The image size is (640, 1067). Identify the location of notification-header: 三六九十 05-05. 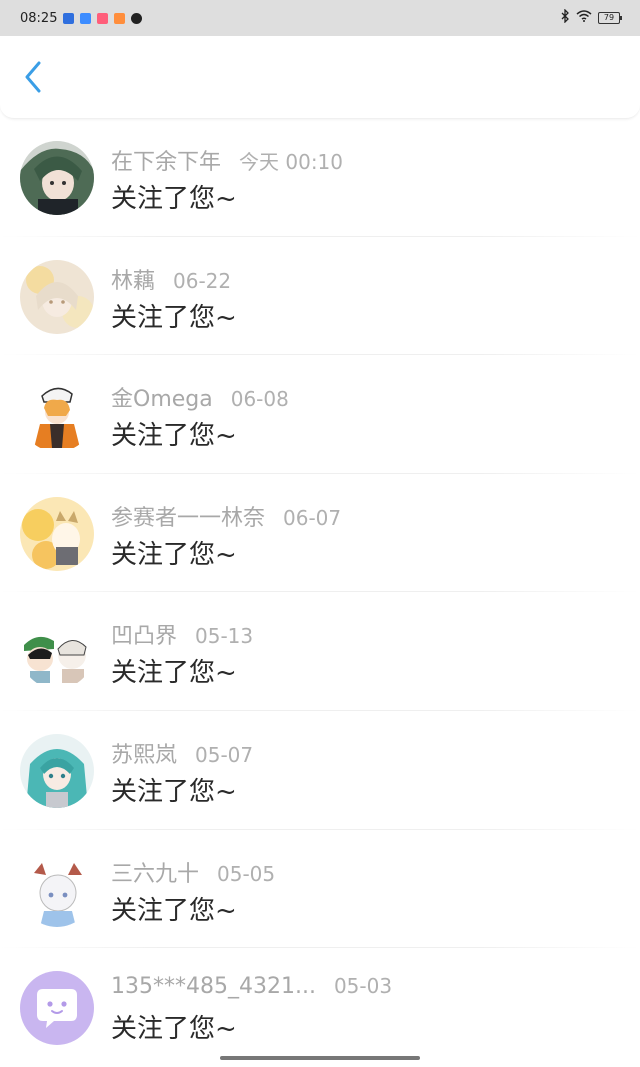
(193, 872).